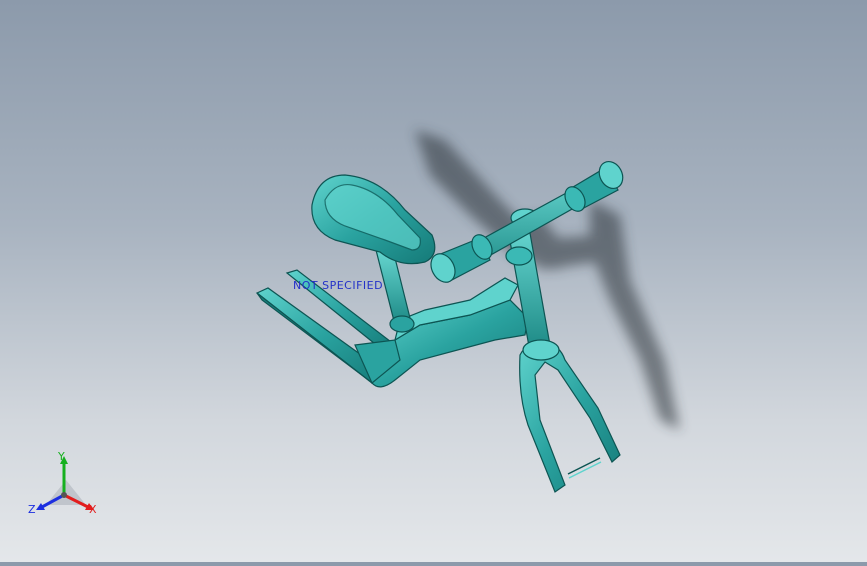 The width and height of the screenshot is (867, 566). I want to click on saddle, so click(373, 219).